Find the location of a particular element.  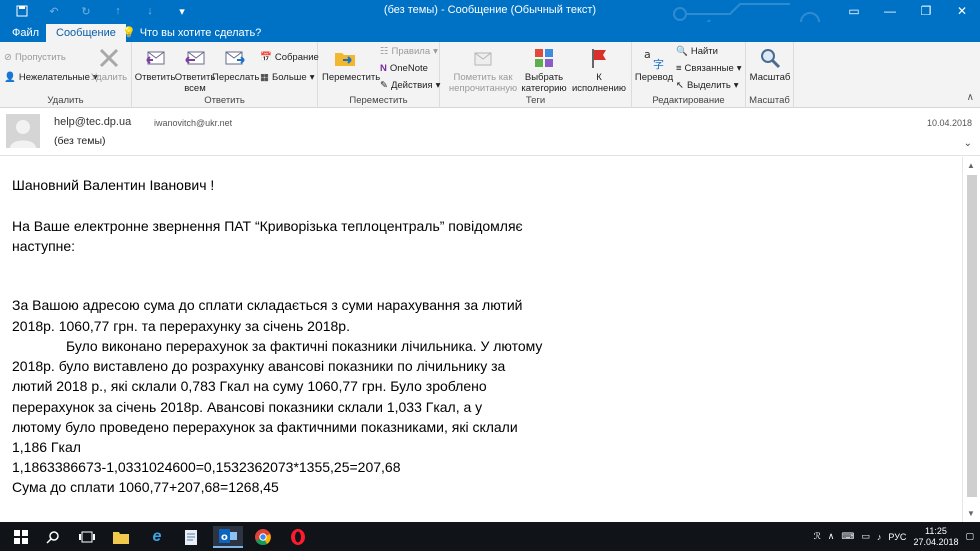

windows-taskbar: e o ℛ ∧ ⌨ ▭ ♪ РУС 11:25 27.04.2018 ▢ is located at coordinates (490, 536).